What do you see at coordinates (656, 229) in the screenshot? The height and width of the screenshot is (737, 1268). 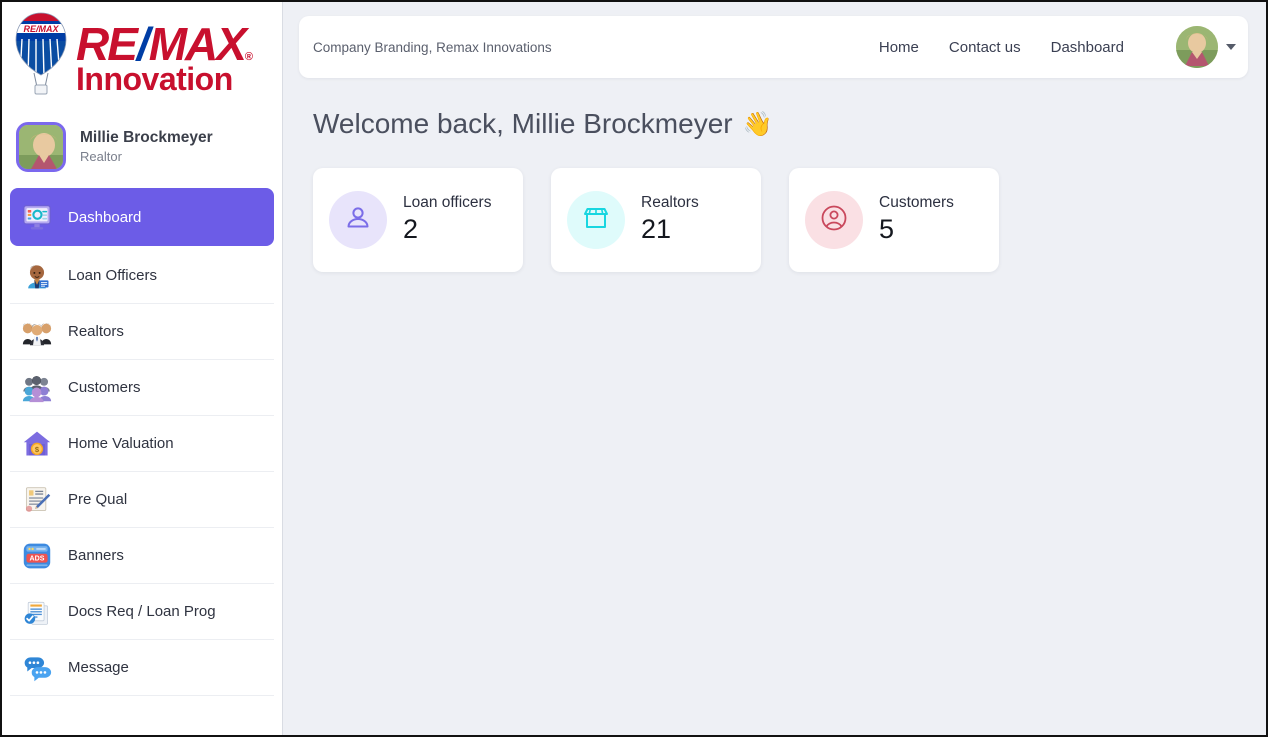 I see `stat-card-value: 21` at bounding box center [656, 229].